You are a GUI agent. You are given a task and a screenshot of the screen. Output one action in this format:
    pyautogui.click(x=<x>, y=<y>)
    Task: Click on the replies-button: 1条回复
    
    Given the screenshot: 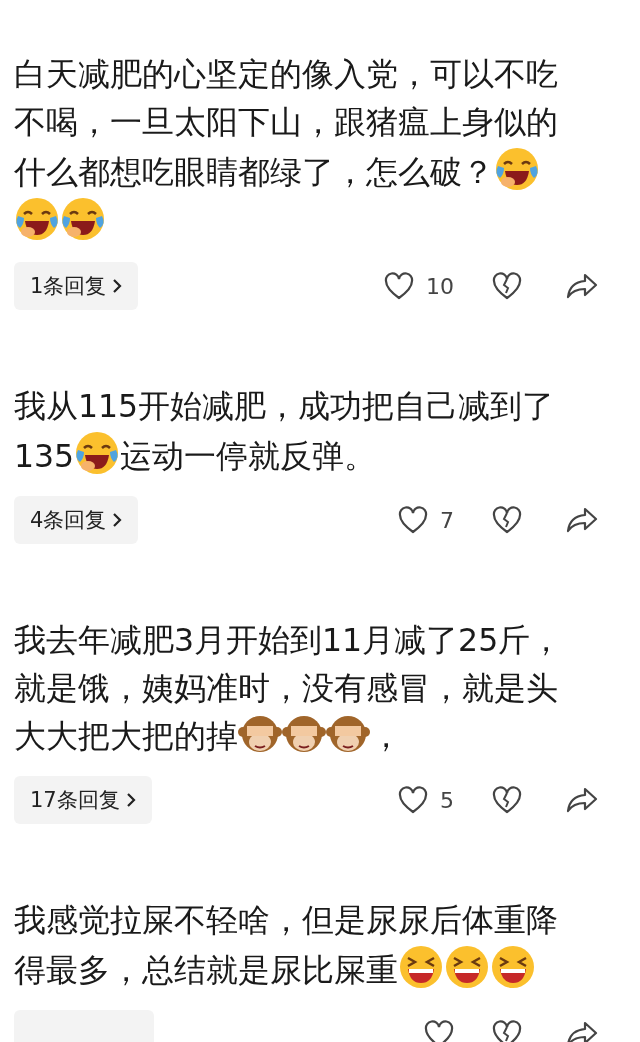 What is the action you would take?
    pyautogui.click(x=76, y=286)
    